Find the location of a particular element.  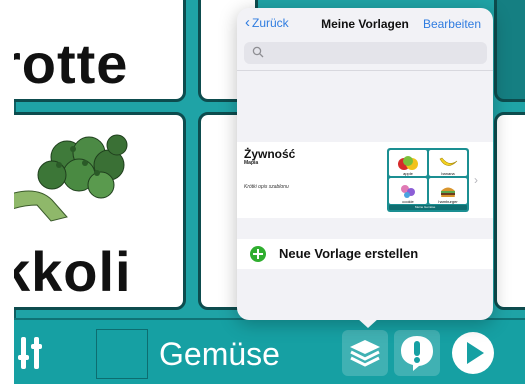

template-description: Krótki opis szablonu is located at coordinates (266, 187).